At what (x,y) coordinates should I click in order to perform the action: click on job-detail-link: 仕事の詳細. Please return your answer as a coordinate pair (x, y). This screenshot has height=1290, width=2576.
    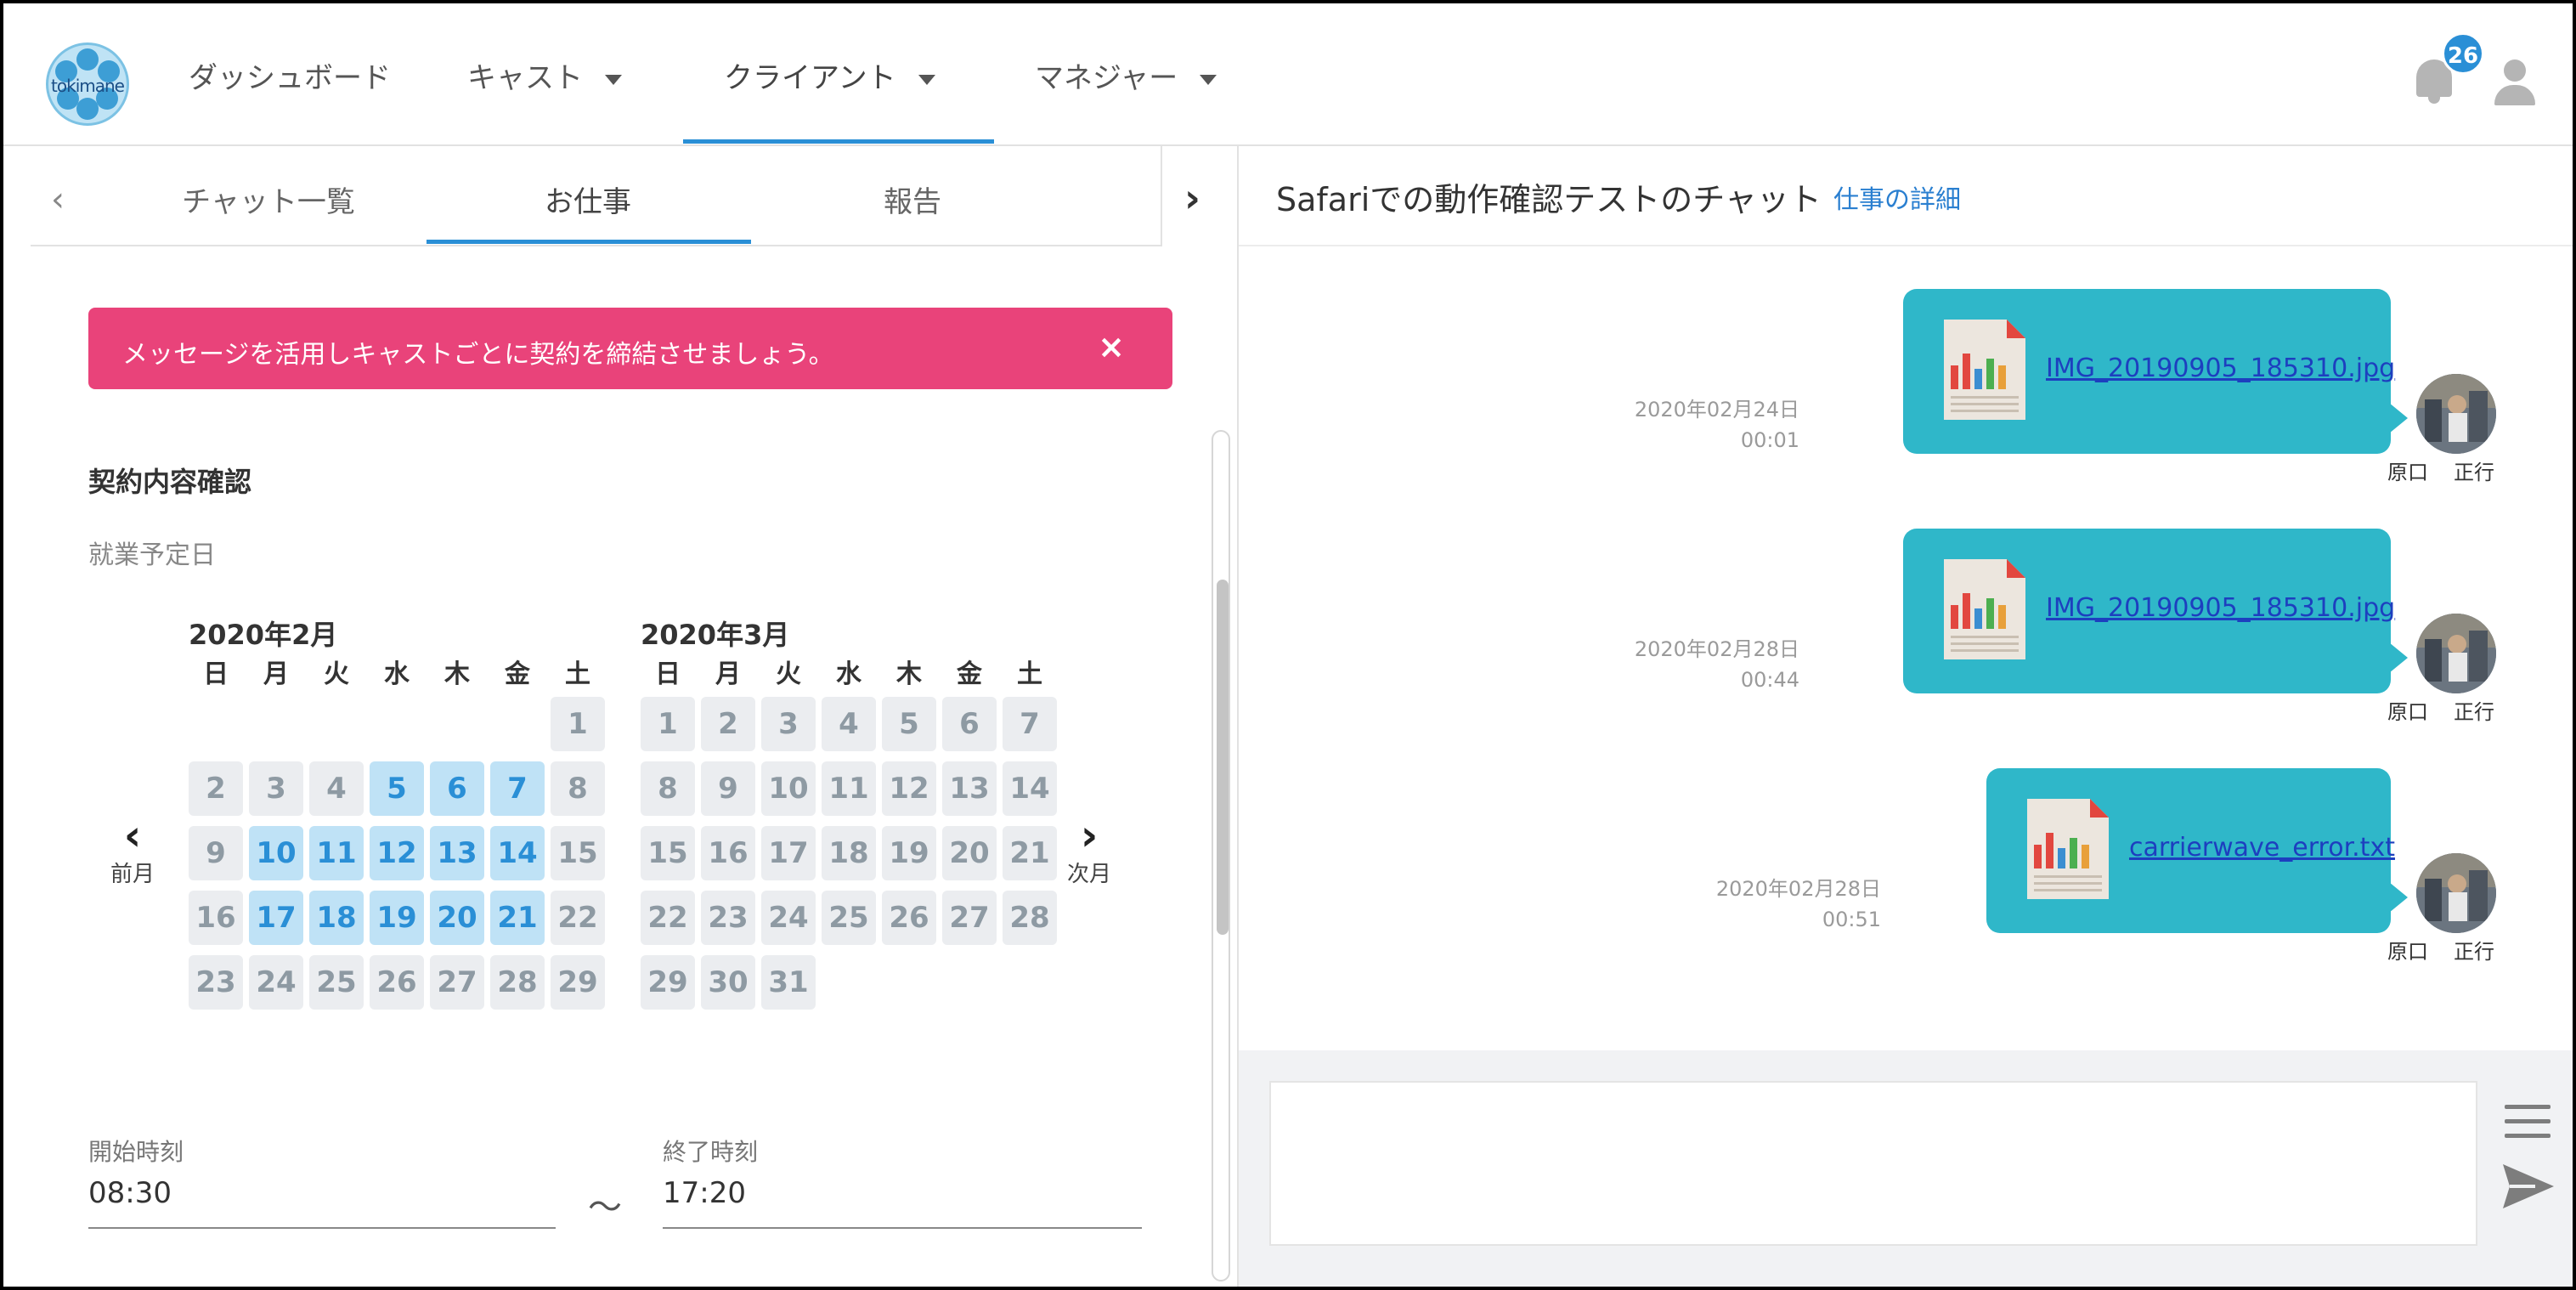
    Looking at the image, I should click on (1897, 197).